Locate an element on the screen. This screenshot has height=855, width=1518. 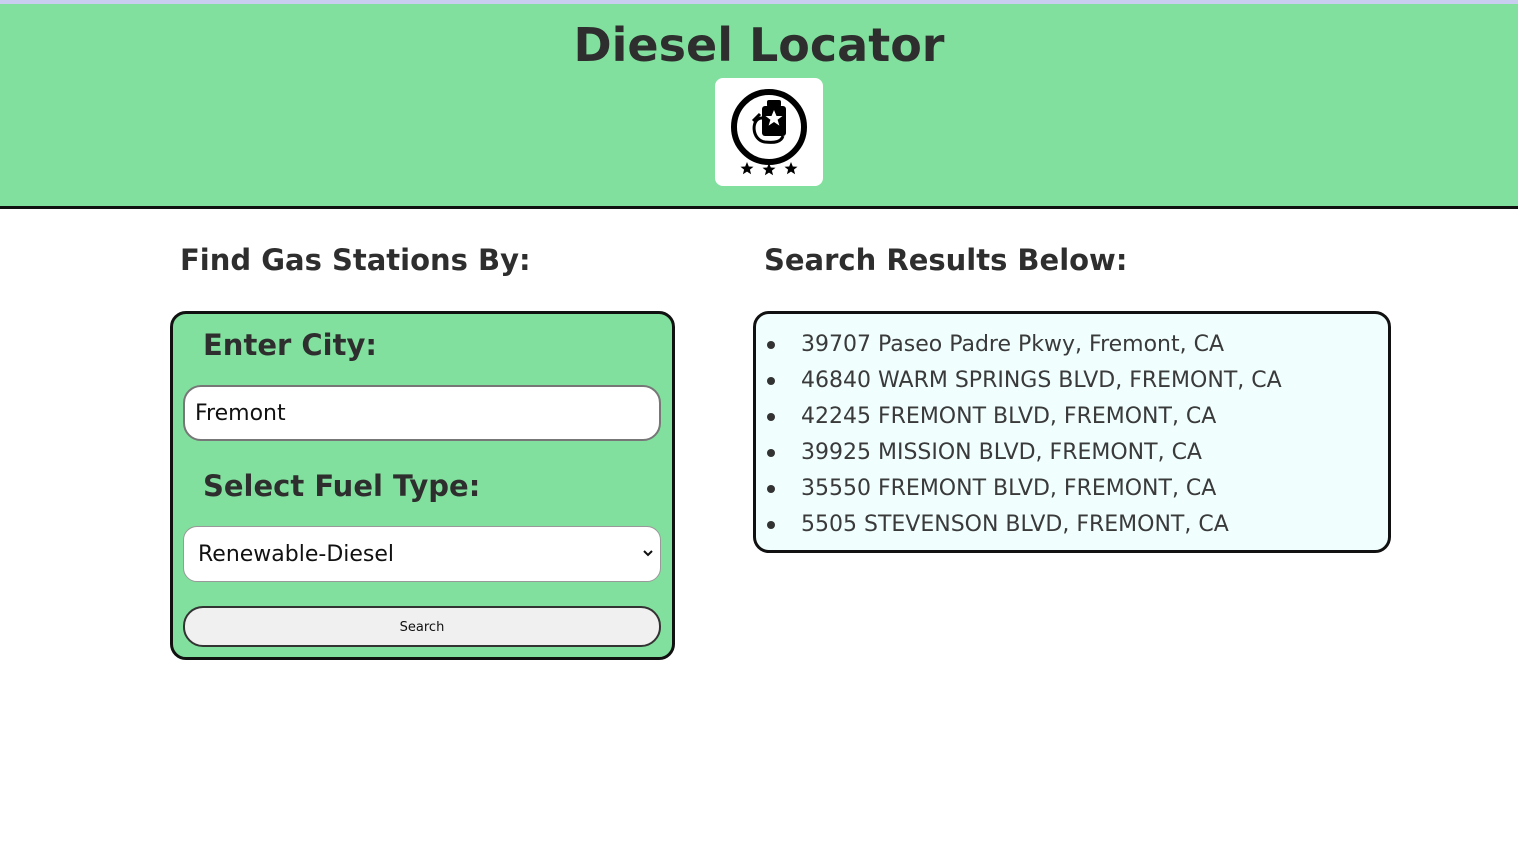
result-item: 42245 FREMONT BLVD, FREMONT, CA is located at coordinates (1019, 417).